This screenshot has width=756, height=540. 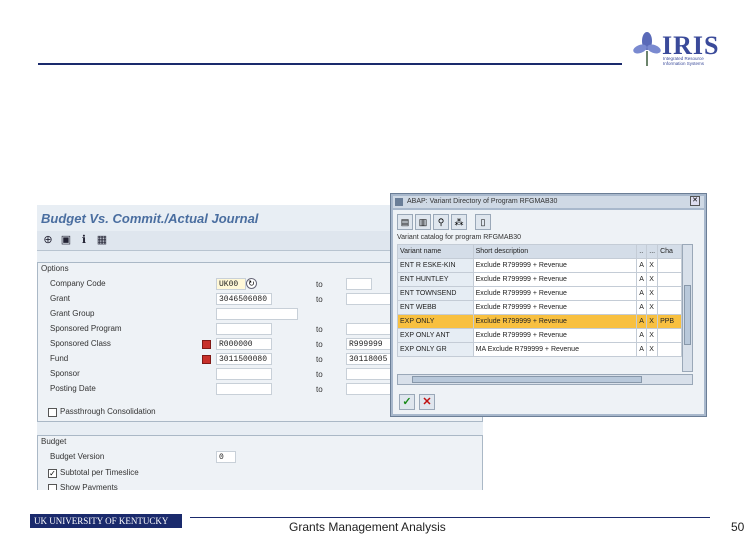 I want to click on dialog-subtitle: Variant catalog for program RFGMAB30, so click(x=459, y=237).